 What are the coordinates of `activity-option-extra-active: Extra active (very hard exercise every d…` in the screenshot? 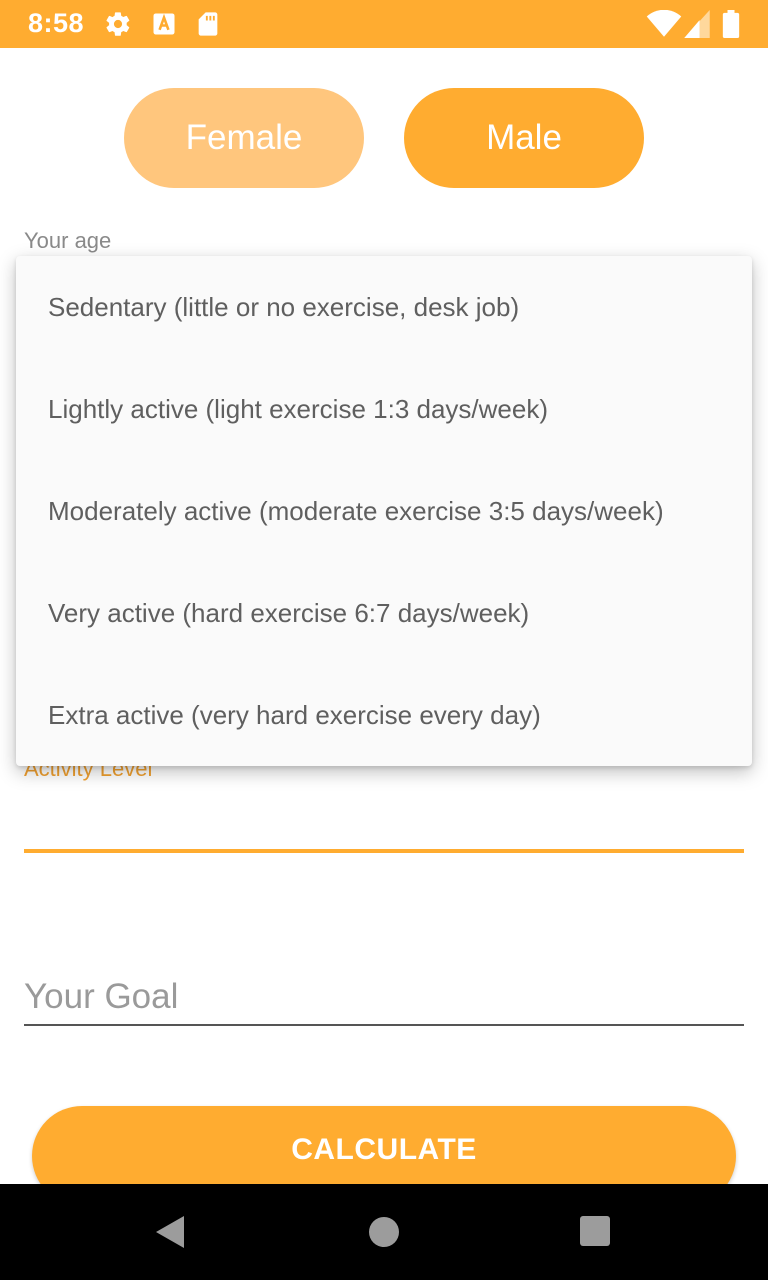 It's located at (384, 715).